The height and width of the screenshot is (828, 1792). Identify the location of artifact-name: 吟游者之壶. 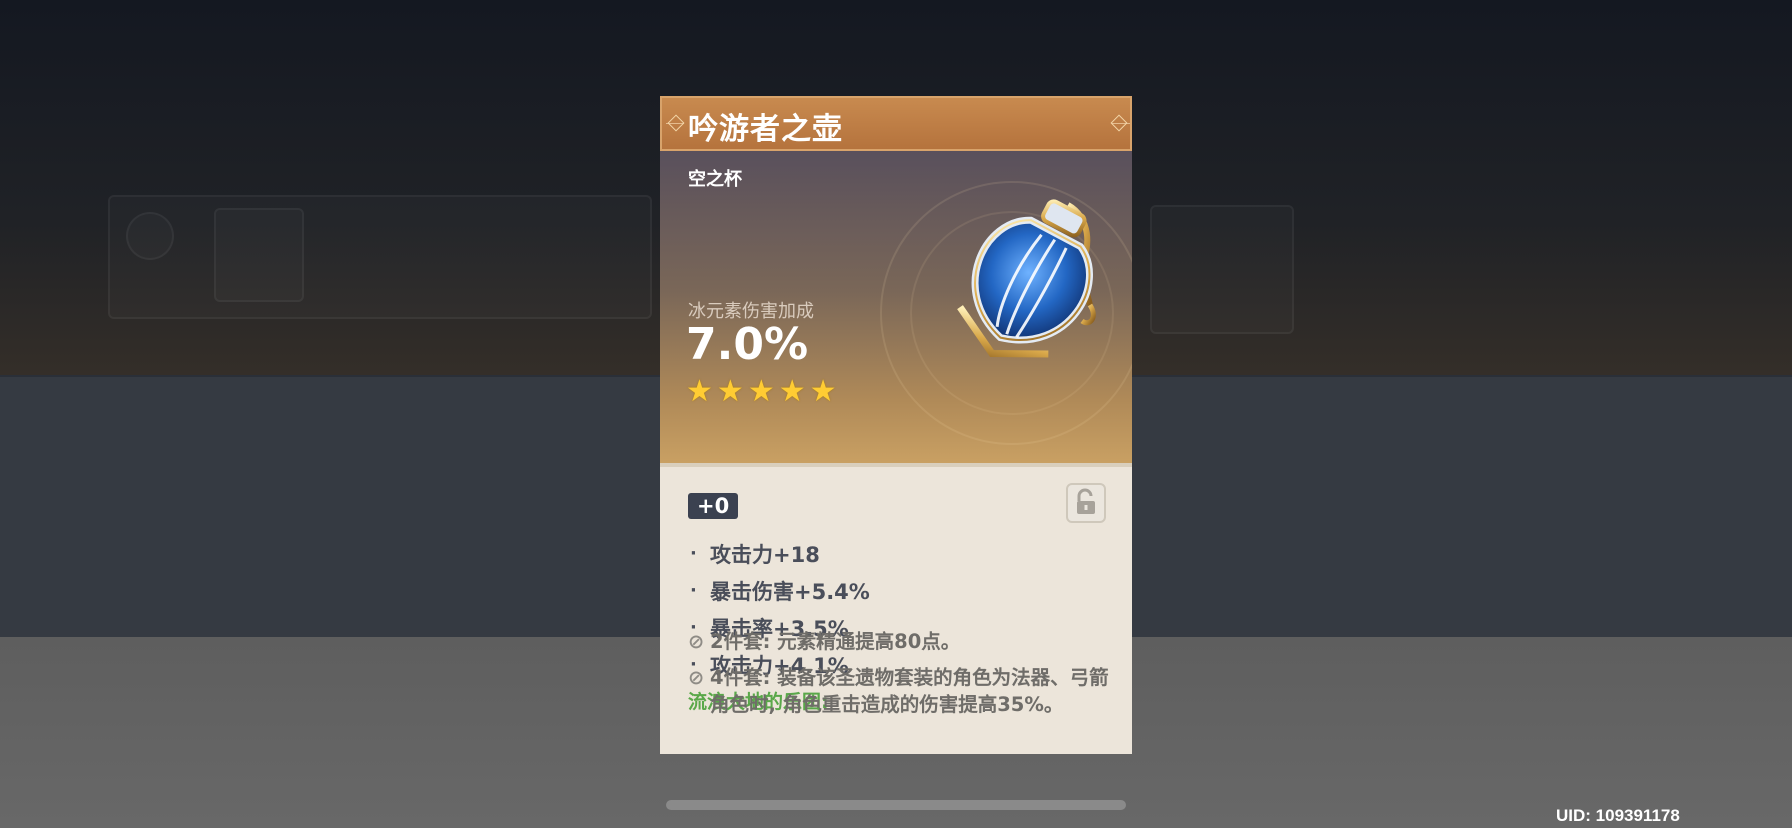
(765, 129).